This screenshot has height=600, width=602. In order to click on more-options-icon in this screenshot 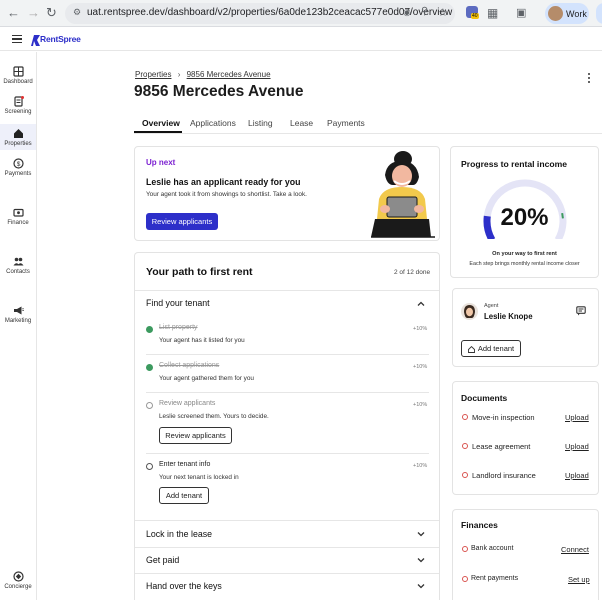, I will do `click(589, 78)`.